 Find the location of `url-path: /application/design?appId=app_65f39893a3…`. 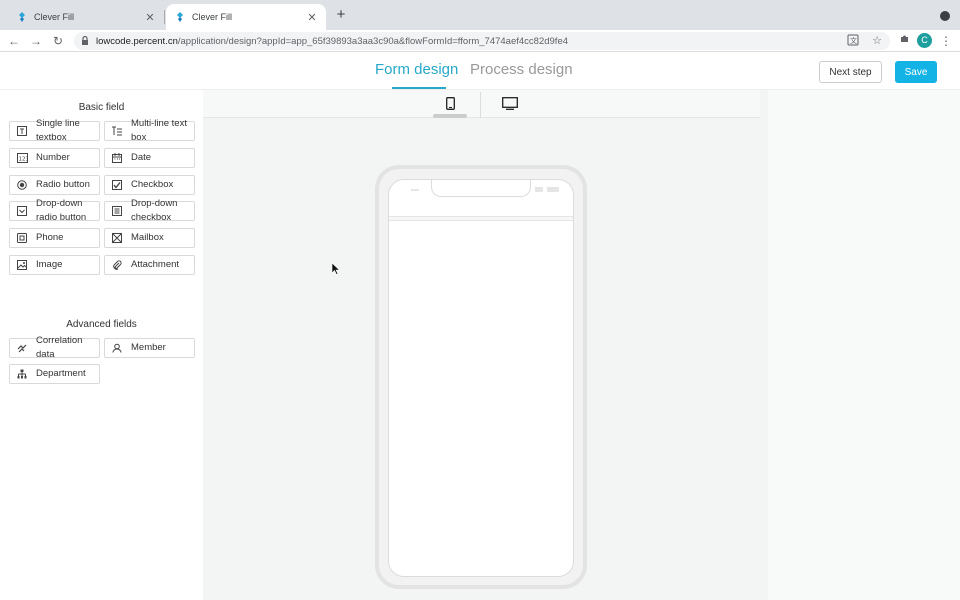

url-path: /application/design?appId=app_65f39893a3… is located at coordinates (373, 41).